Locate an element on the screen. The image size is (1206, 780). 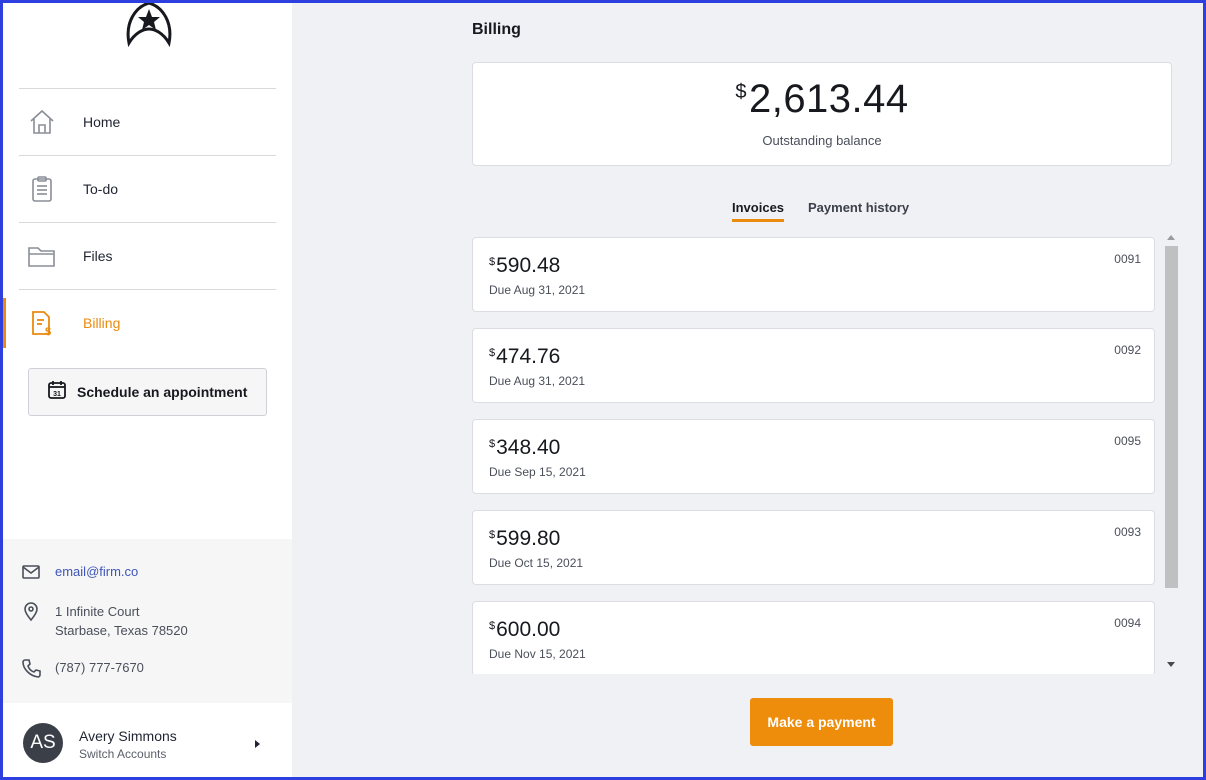
sidebar-item-label: Billing is located at coordinates (102, 323).